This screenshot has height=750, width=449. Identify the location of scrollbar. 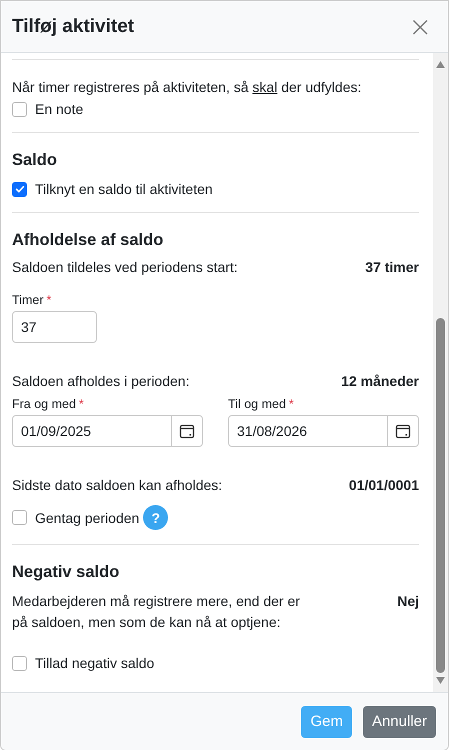
(440, 372).